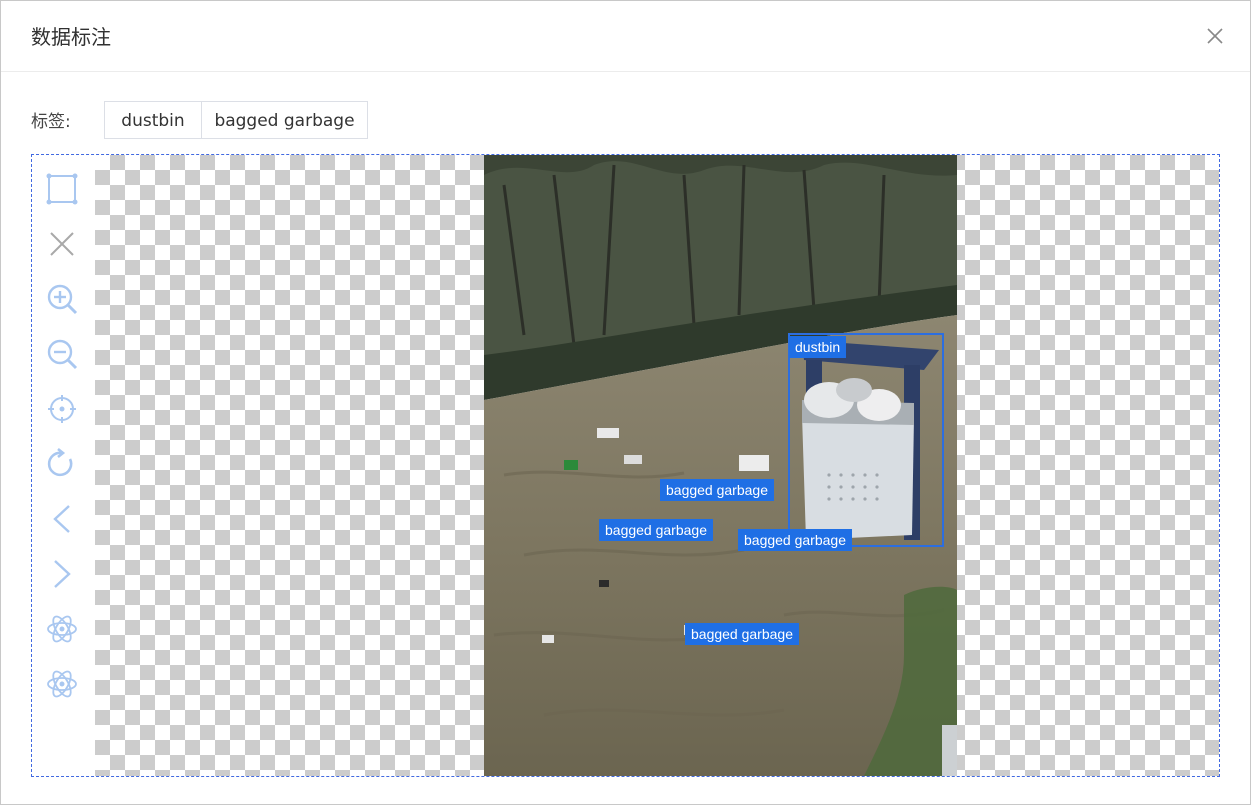  What do you see at coordinates (62, 409) in the screenshot?
I see `locate-icon` at bounding box center [62, 409].